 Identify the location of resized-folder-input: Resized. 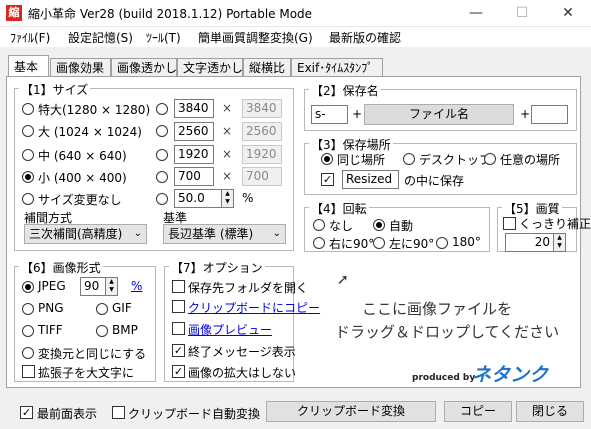
(370, 179).